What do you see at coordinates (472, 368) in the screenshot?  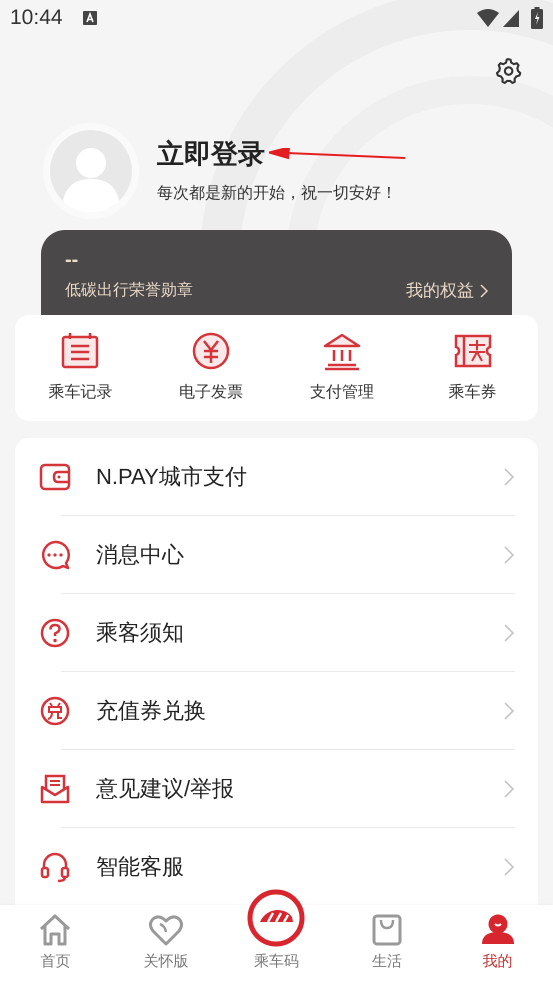 I see `shortcut-button: 乘车券` at bounding box center [472, 368].